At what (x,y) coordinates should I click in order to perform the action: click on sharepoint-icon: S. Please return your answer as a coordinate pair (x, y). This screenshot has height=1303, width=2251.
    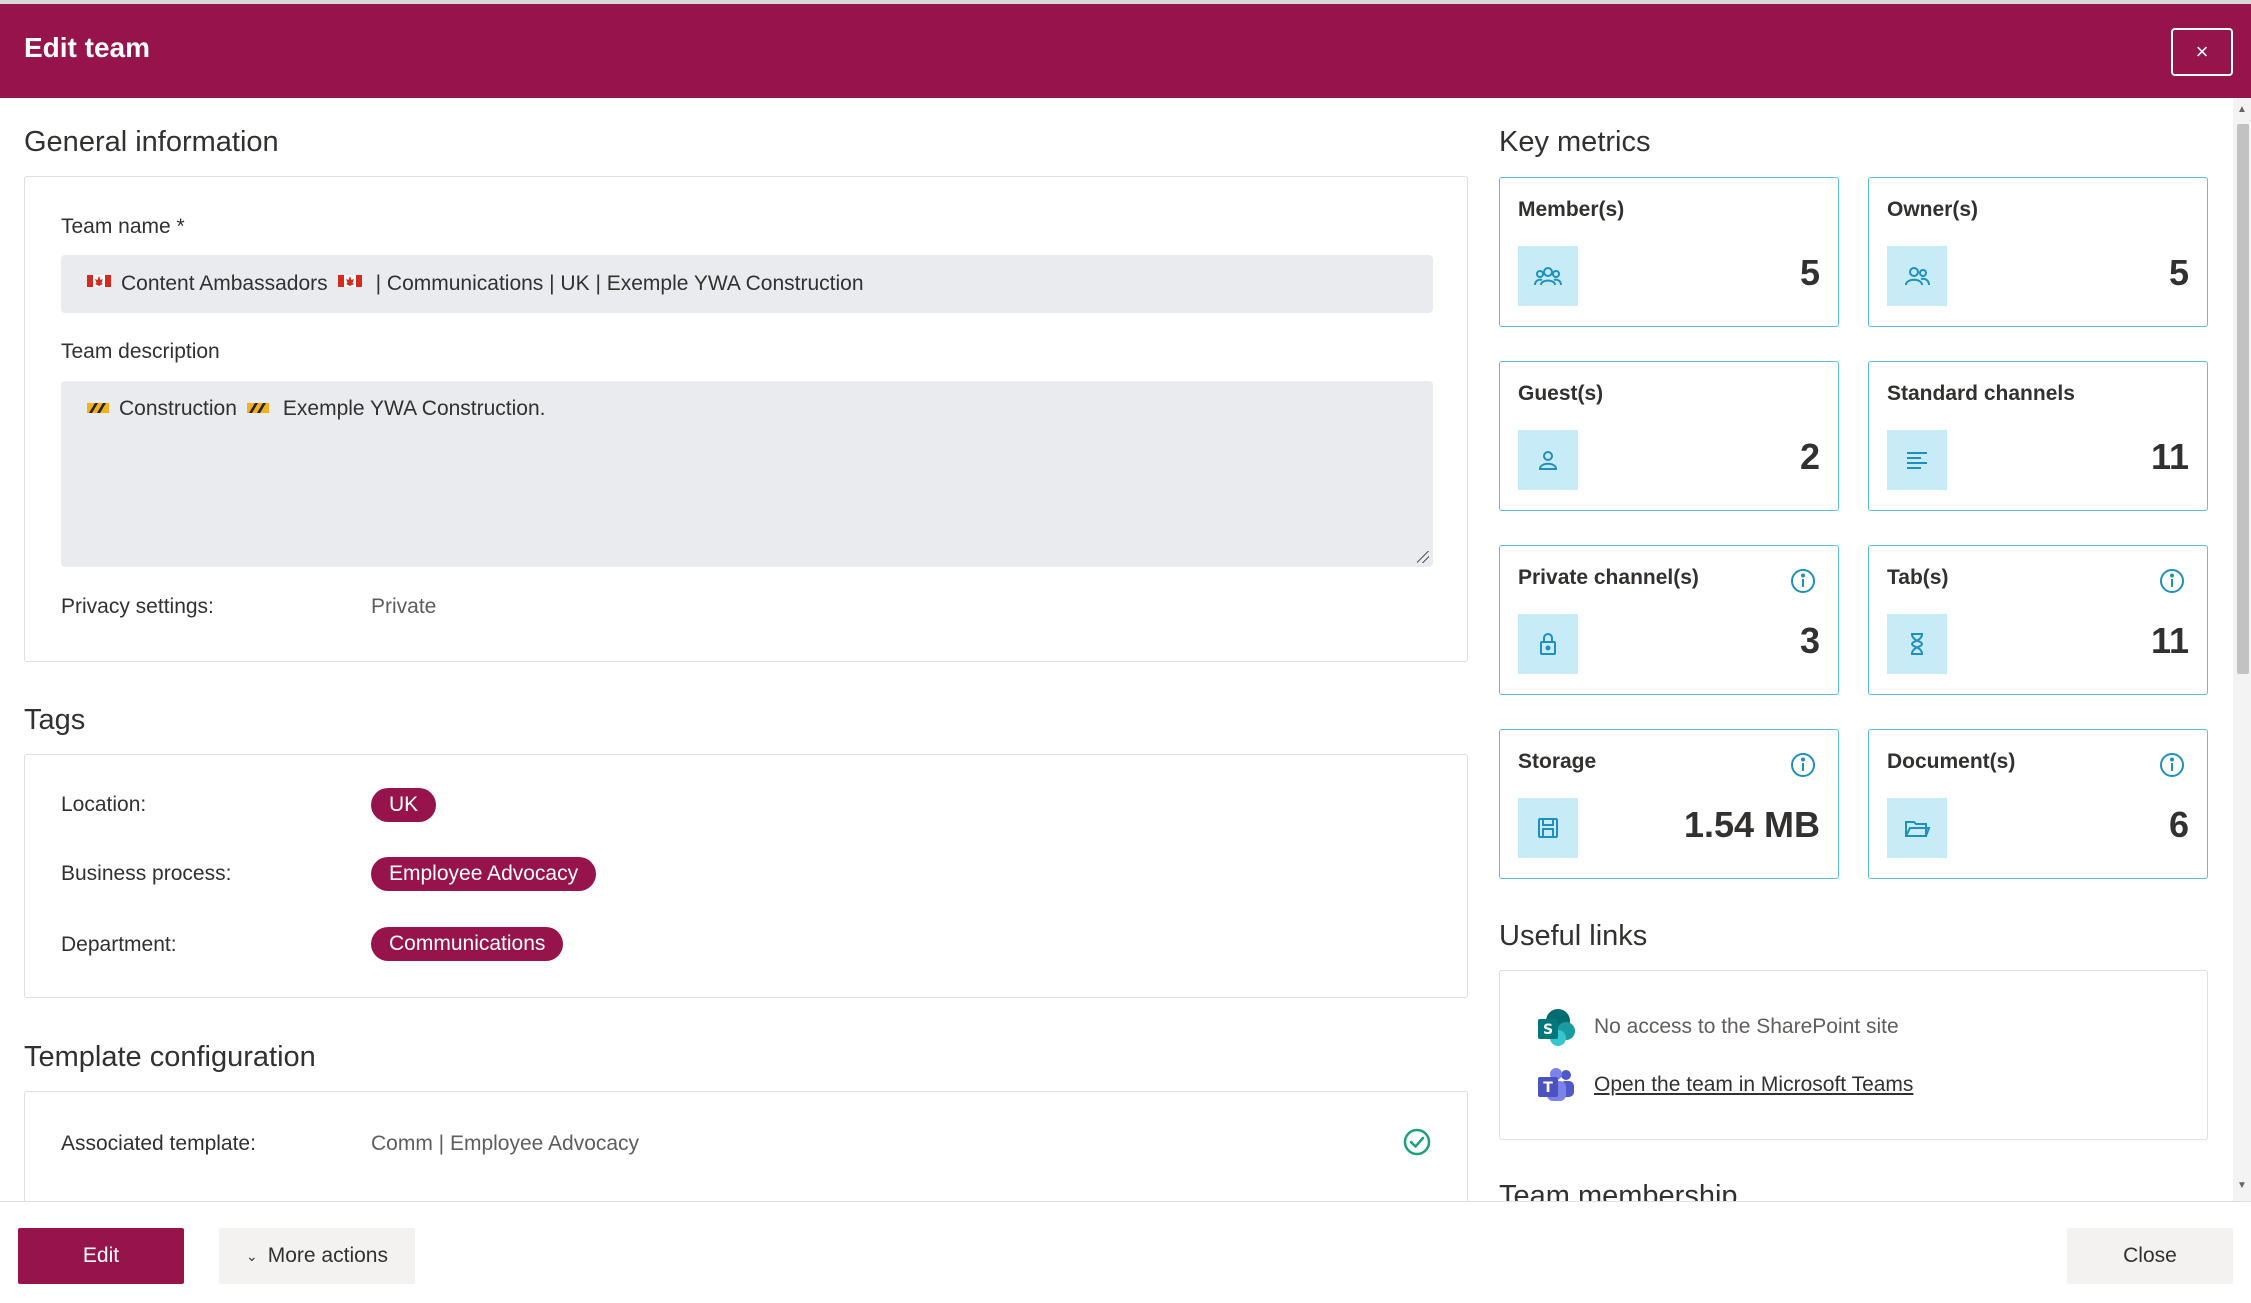
    Looking at the image, I should click on (1556, 1027).